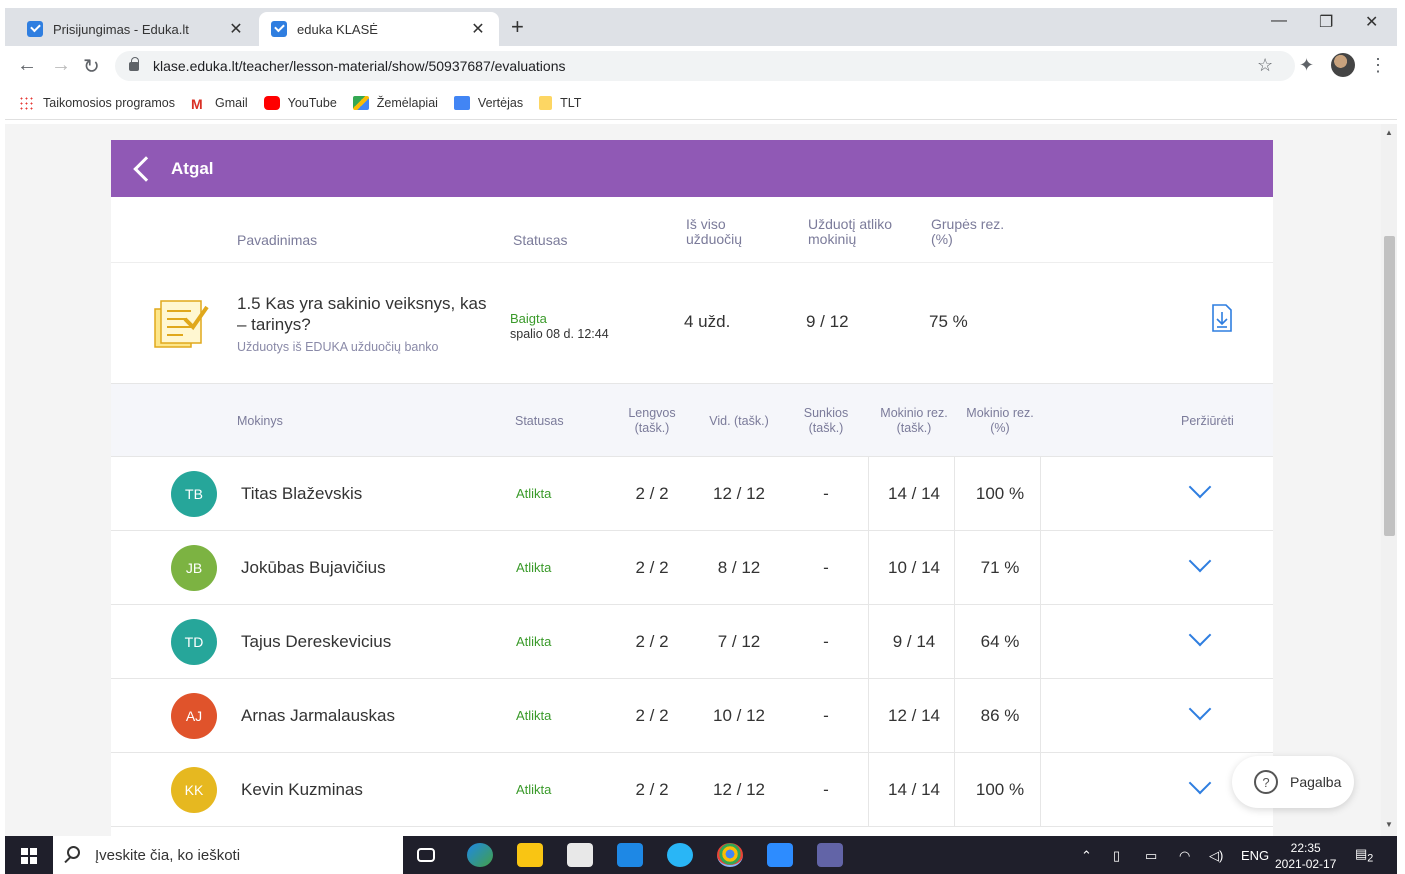  What do you see at coordinates (1343, 65) in the screenshot?
I see `profile-avatar` at bounding box center [1343, 65].